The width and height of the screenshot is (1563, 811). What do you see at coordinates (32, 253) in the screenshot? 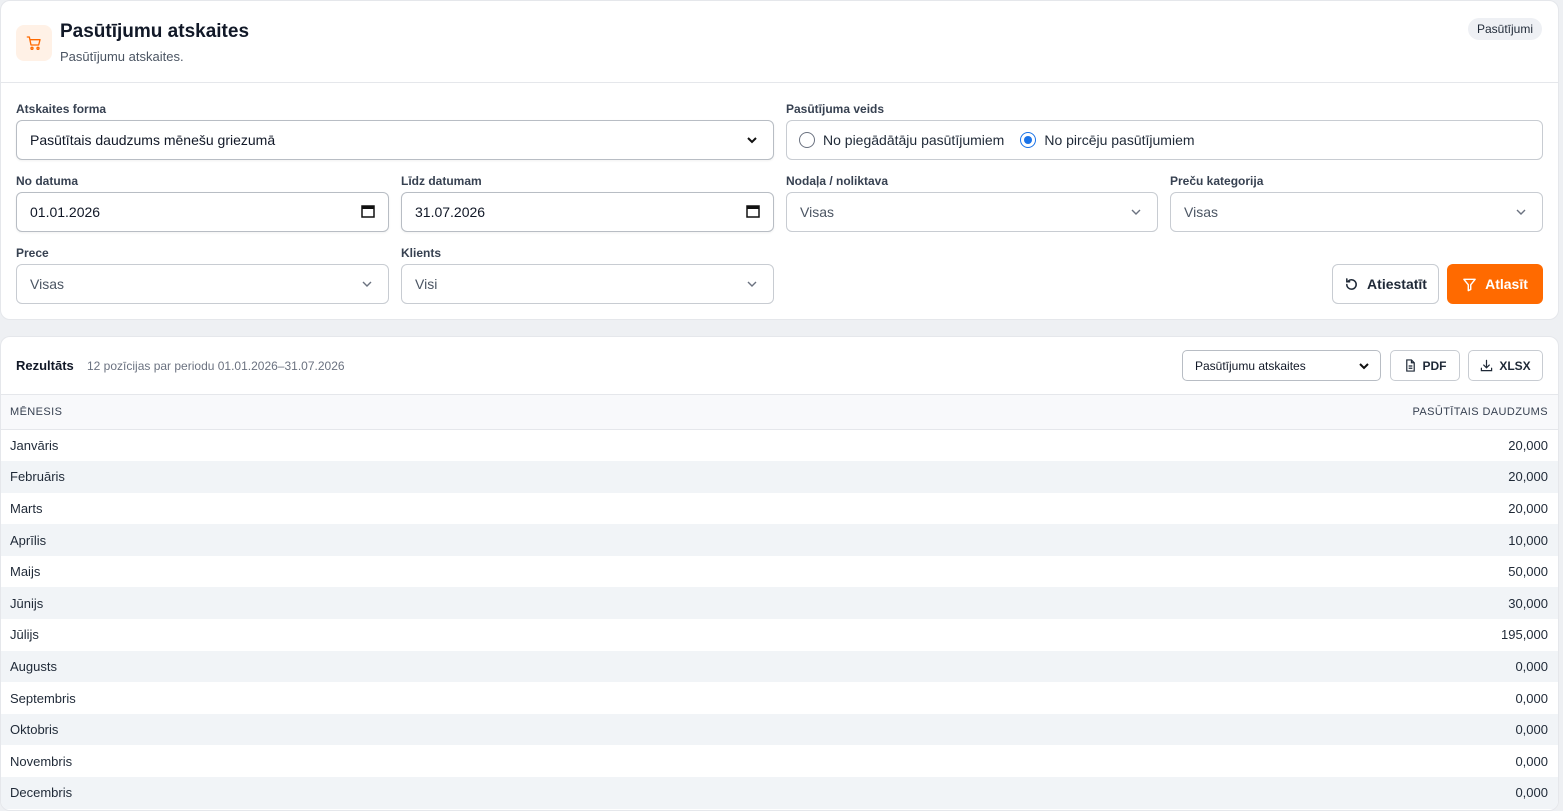
I see `product-label: Prece` at bounding box center [32, 253].